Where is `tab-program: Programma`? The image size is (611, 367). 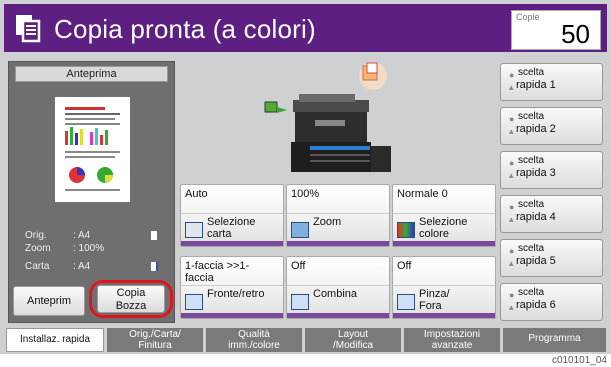 tab-program: Programma is located at coordinates (554, 340).